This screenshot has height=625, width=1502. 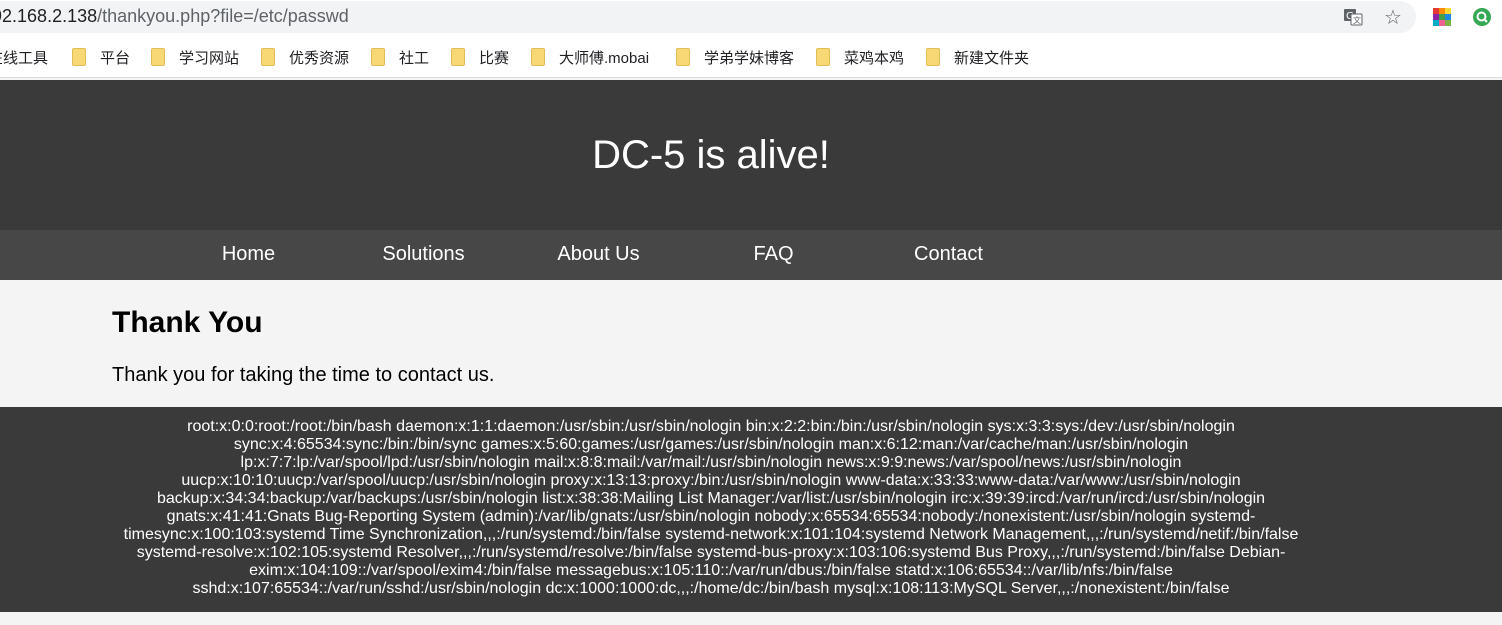 What do you see at coordinates (948, 254) in the screenshot?
I see `nav-contact: Contact` at bounding box center [948, 254].